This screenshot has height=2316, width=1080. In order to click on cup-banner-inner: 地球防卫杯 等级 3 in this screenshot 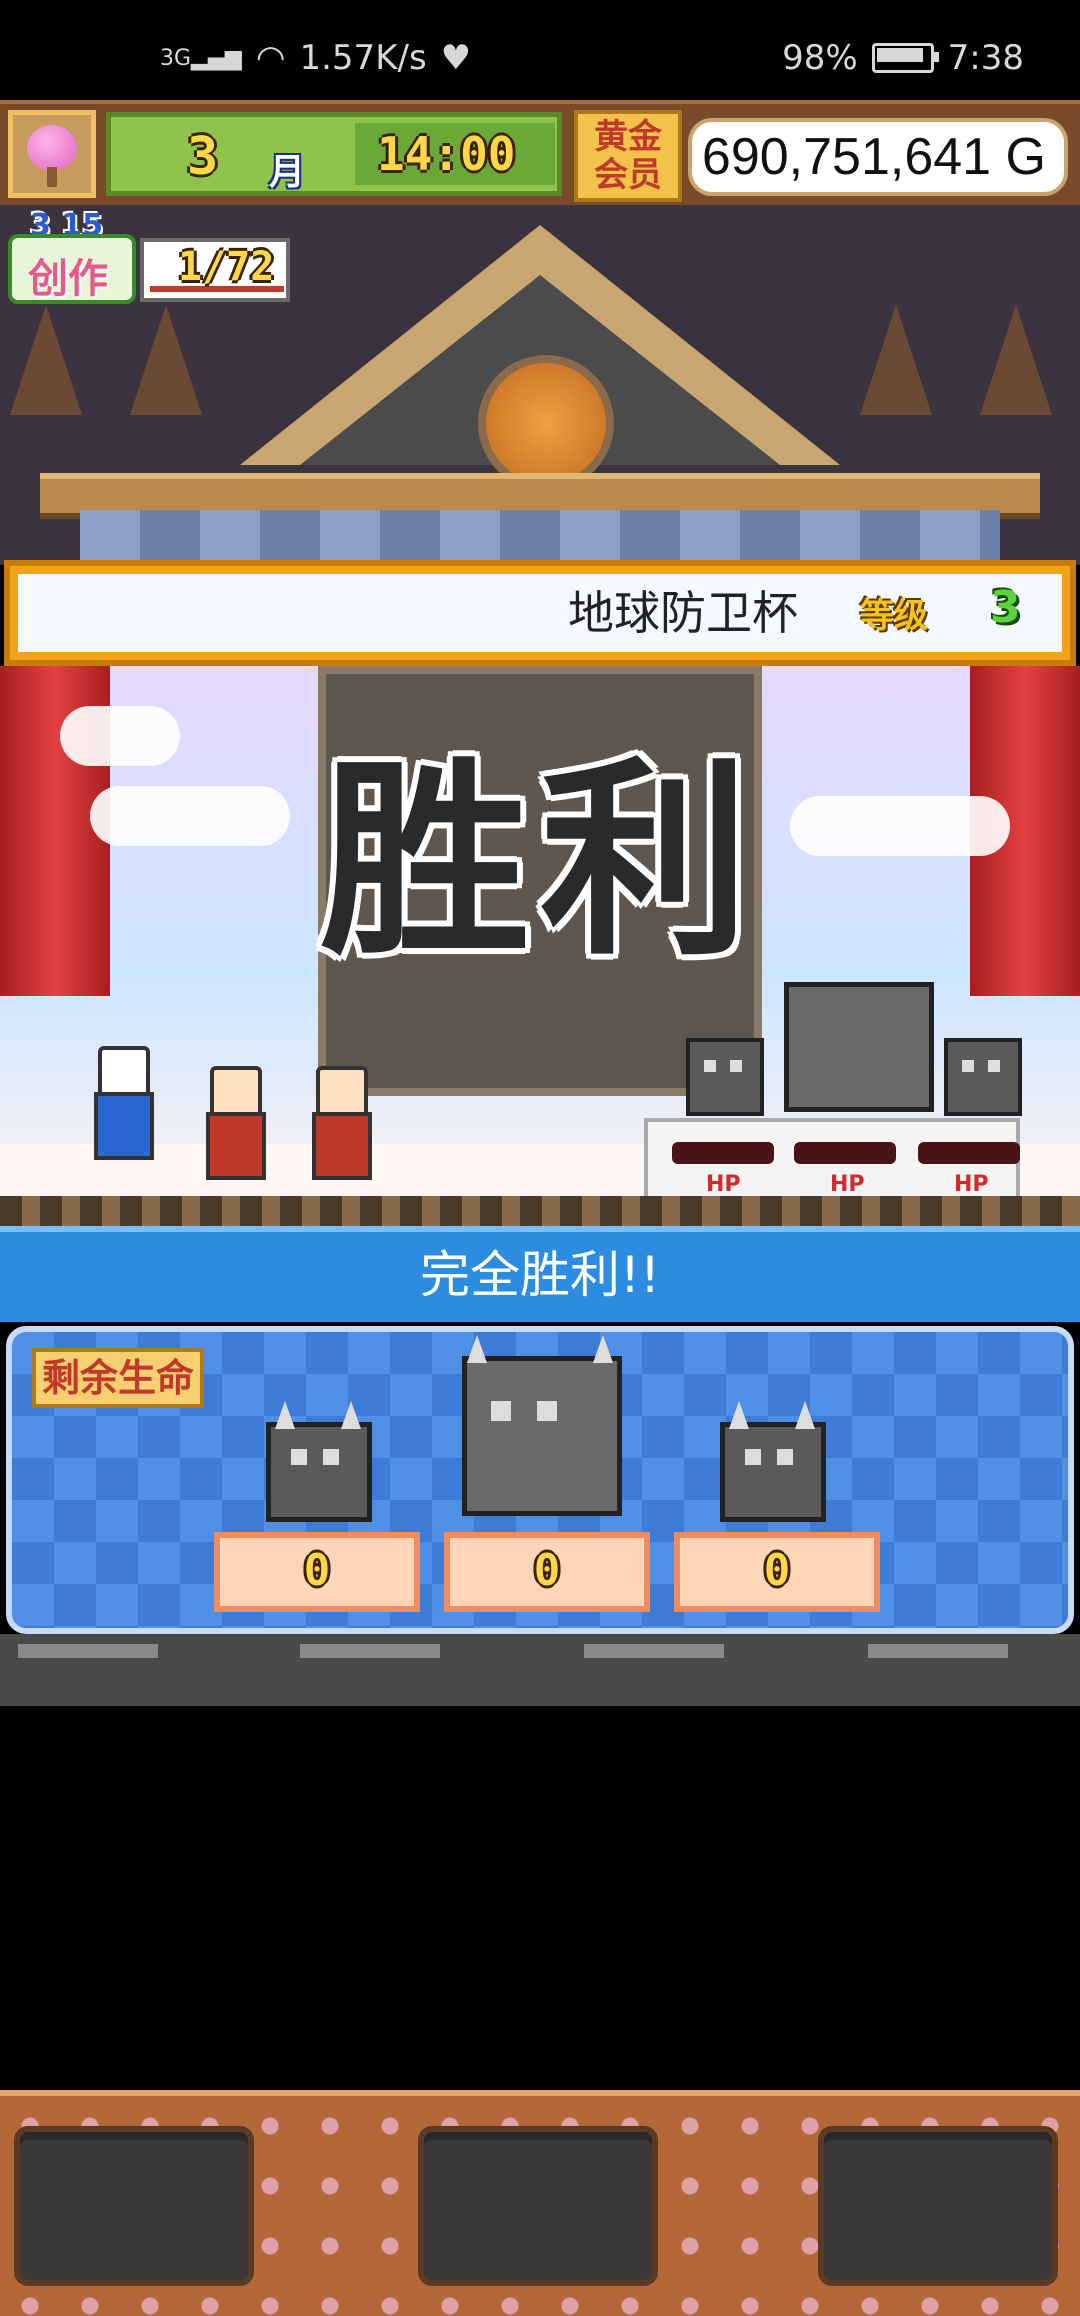, I will do `click(540, 613)`.